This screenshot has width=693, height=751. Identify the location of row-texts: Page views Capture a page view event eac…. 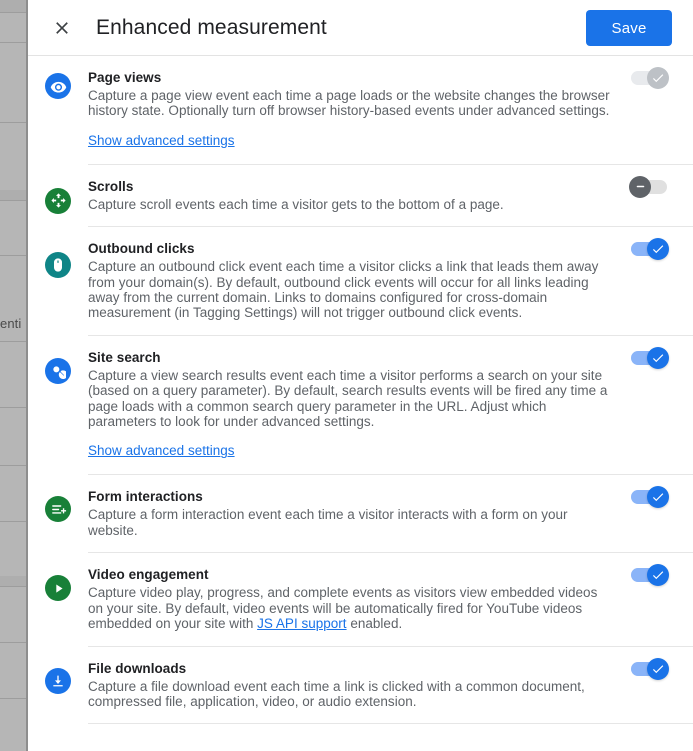
(359, 109).